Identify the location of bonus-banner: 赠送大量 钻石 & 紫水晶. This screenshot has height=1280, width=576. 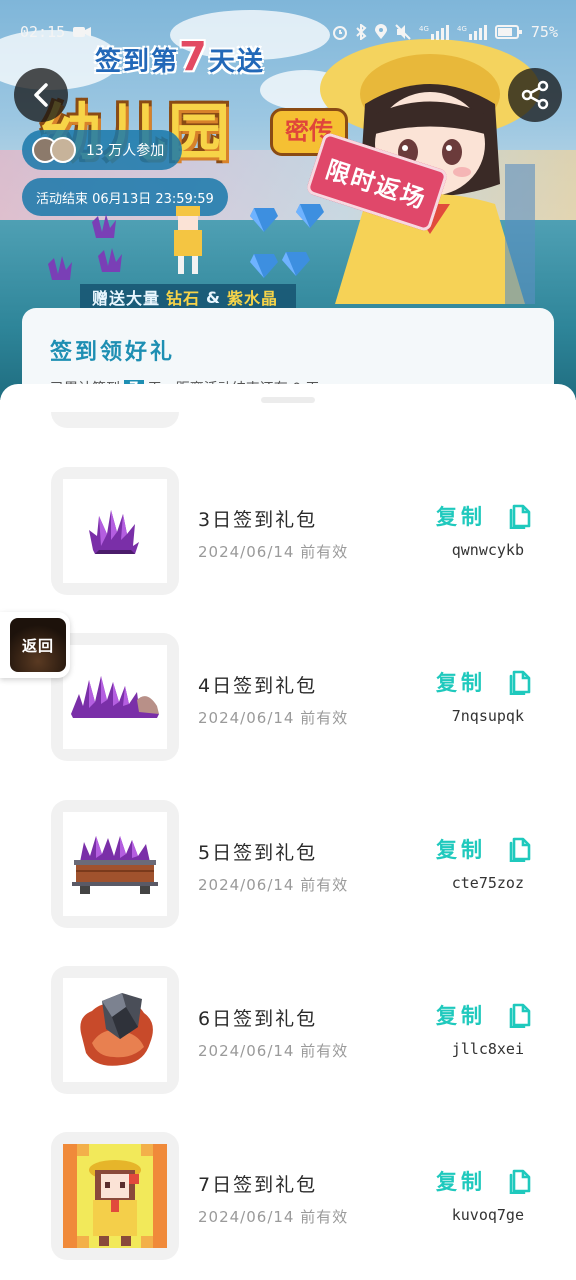
(188, 297).